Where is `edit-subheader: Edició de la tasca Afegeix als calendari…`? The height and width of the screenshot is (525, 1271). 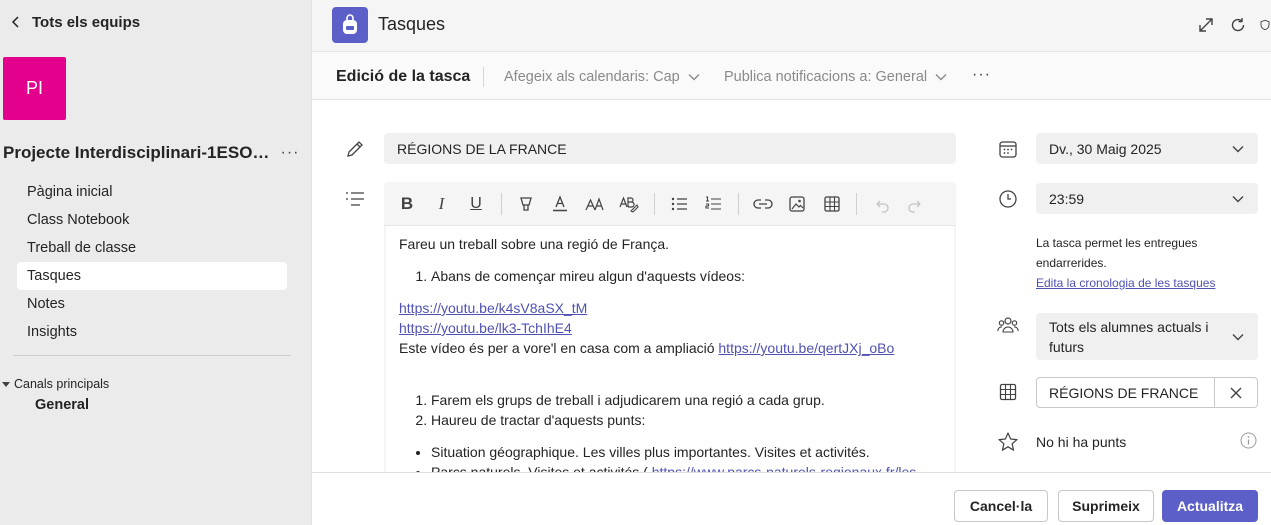 edit-subheader: Edició de la tasca Afegeix als calendari… is located at coordinates (791, 76).